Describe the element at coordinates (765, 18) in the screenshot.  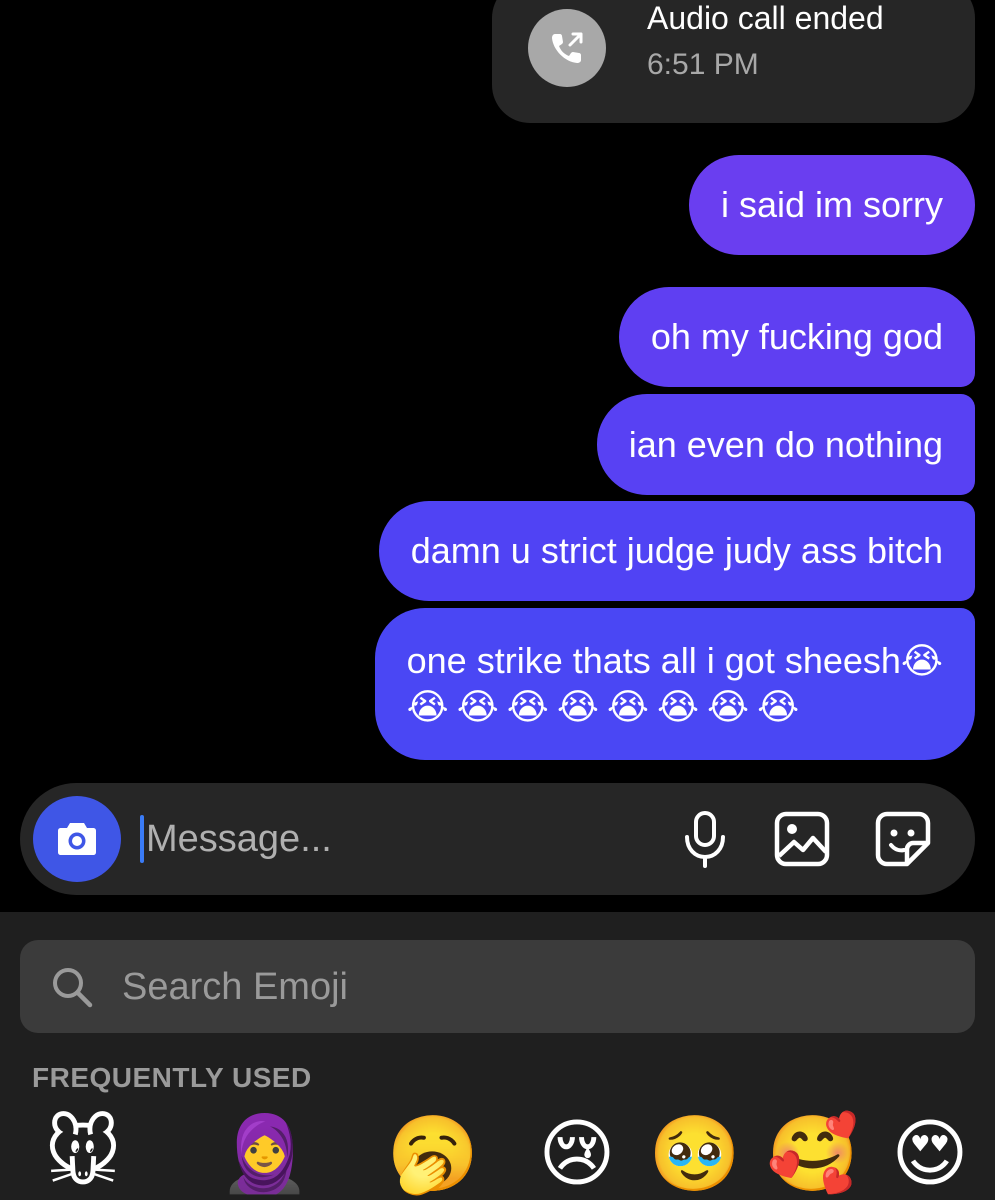
I see `call-title: Audio call ended` at that location.